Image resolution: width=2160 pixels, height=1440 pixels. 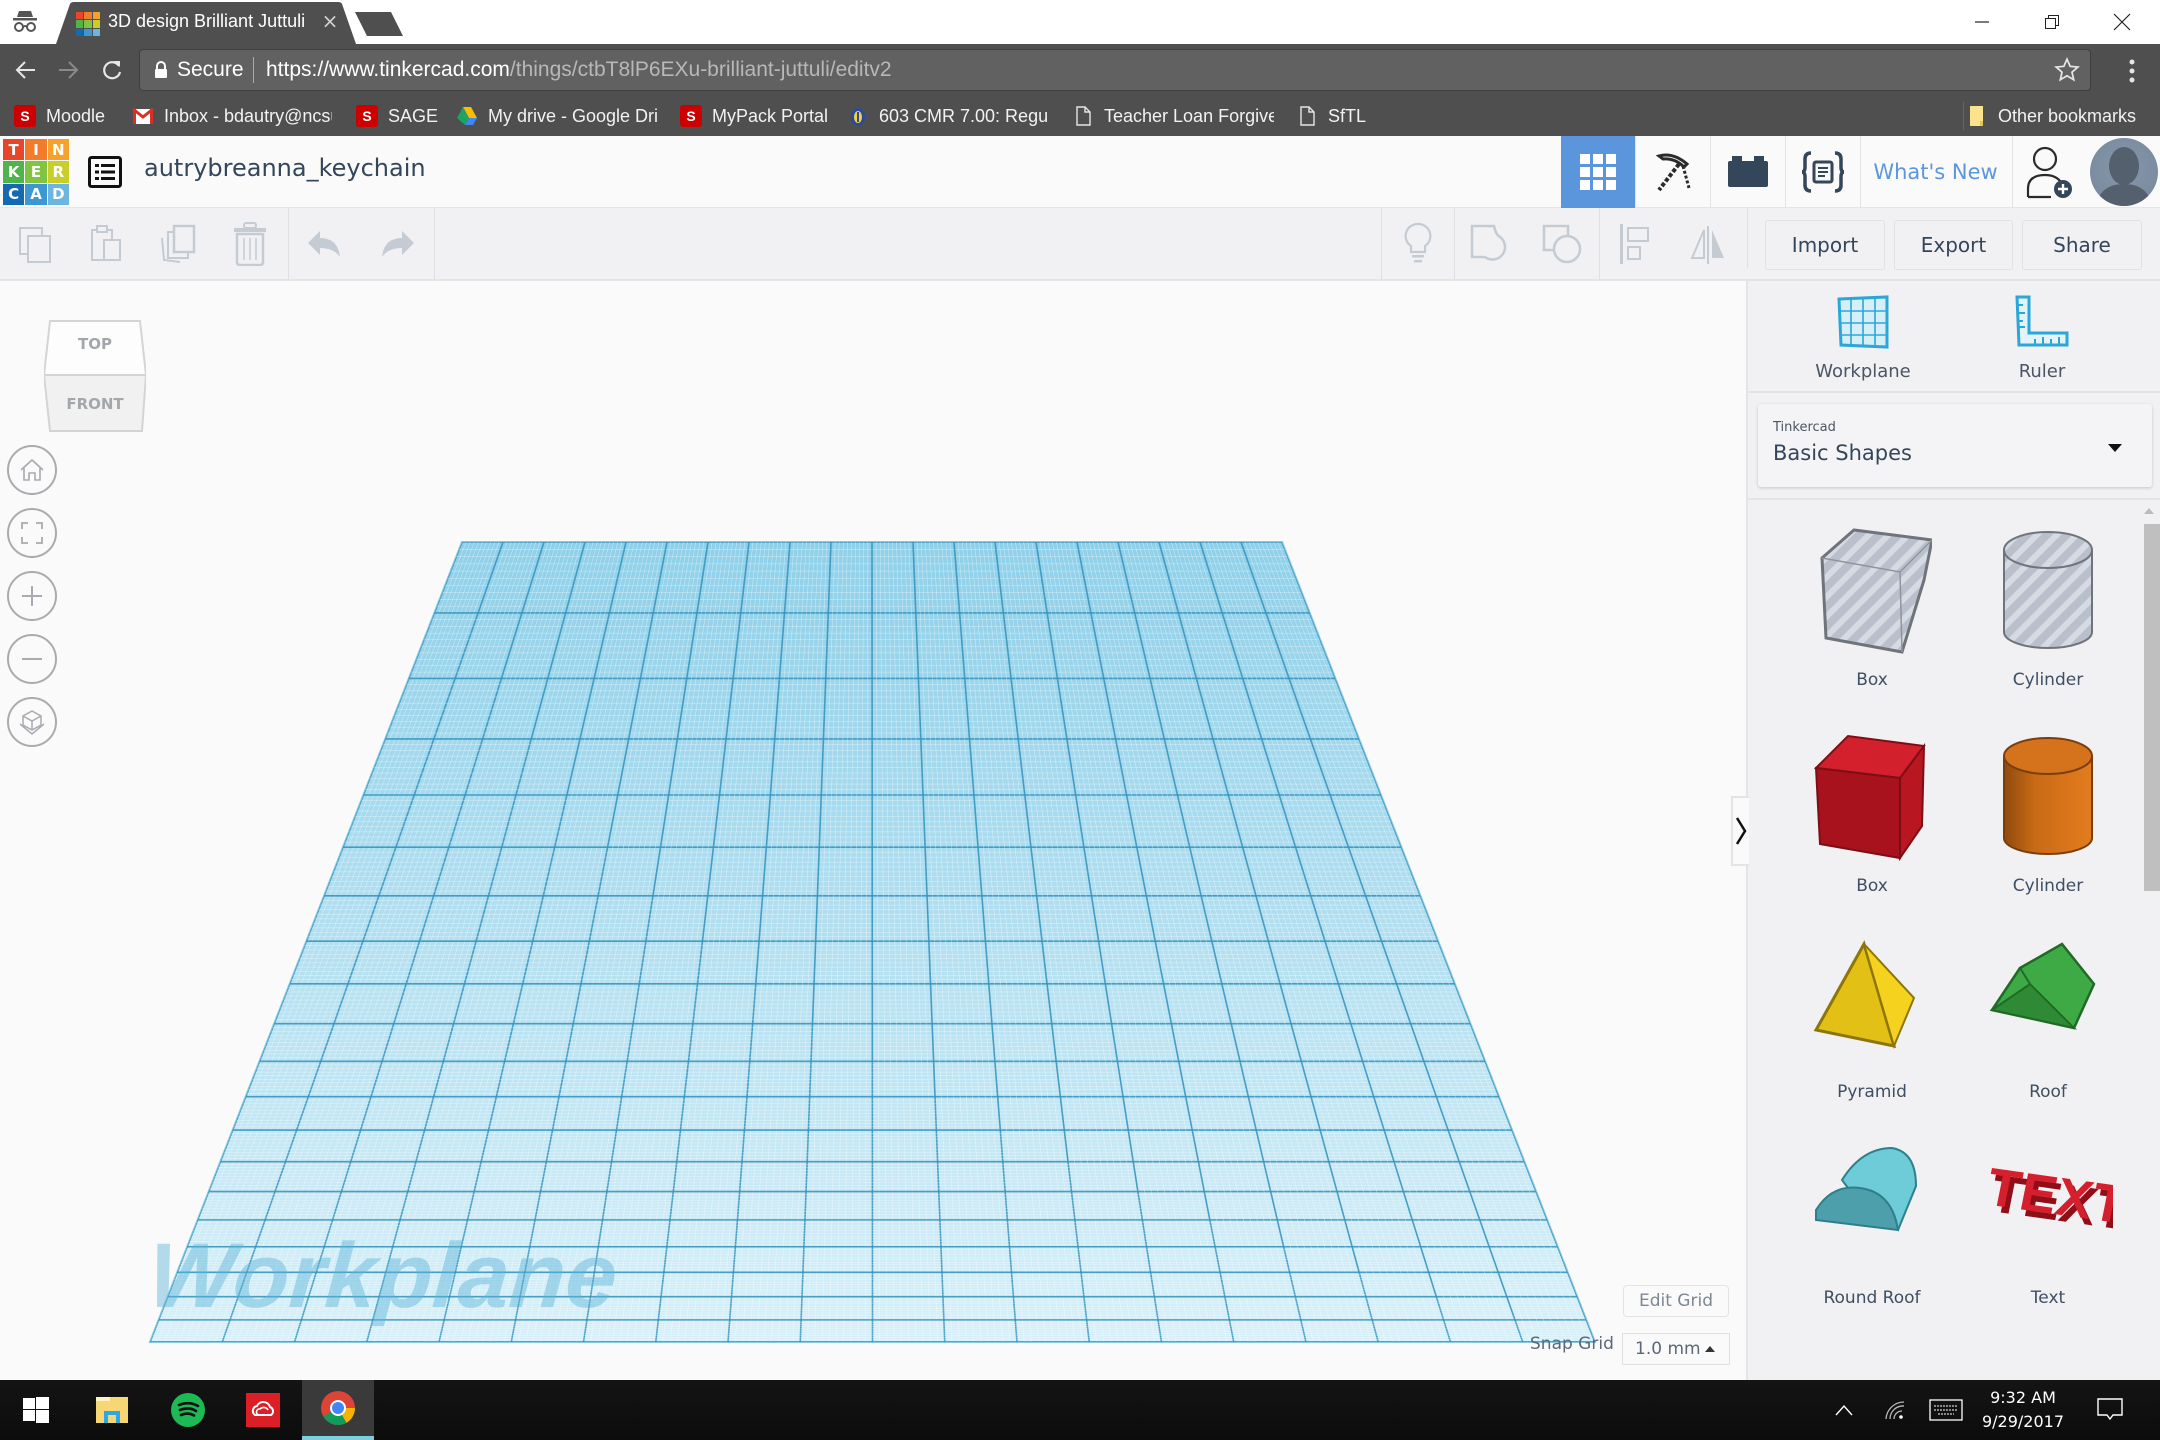 I want to click on bookmark-item: My drive - Google Drive, so click(x=557, y=116).